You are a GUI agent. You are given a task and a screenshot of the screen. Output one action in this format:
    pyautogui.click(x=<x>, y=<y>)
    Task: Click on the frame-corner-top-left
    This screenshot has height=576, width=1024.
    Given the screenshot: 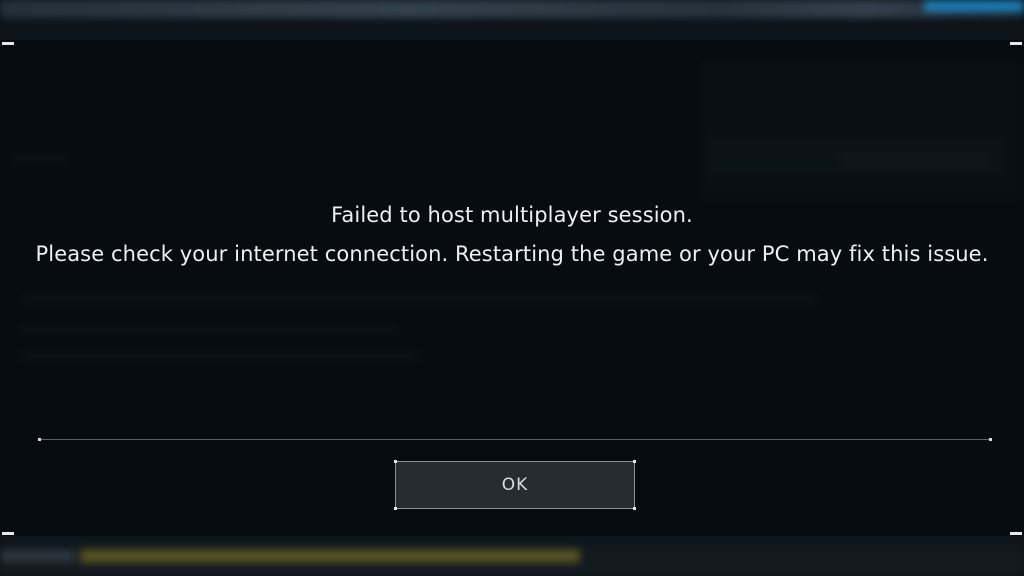 What is the action you would take?
    pyautogui.click(x=8, y=43)
    